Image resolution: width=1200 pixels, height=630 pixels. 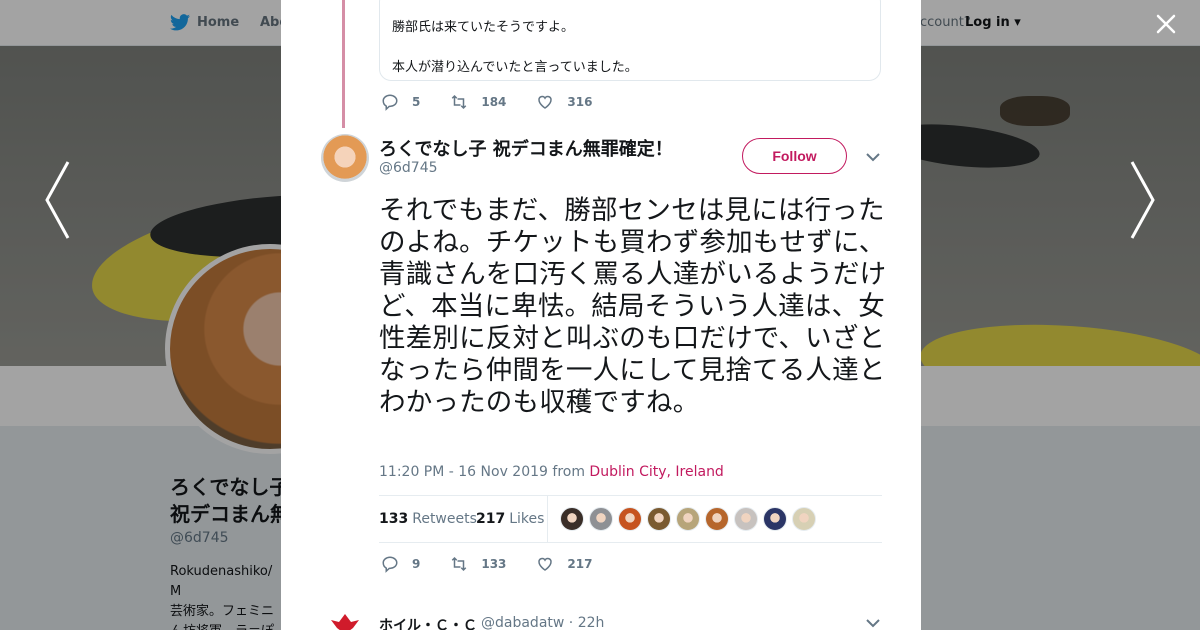 What do you see at coordinates (630, 40) in the screenshot?
I see `quoted-tweet: 勝部氏は来ていたそうですよ。 本人が潜り込んでいたと言っていました。` at bounding box center [630, 40].